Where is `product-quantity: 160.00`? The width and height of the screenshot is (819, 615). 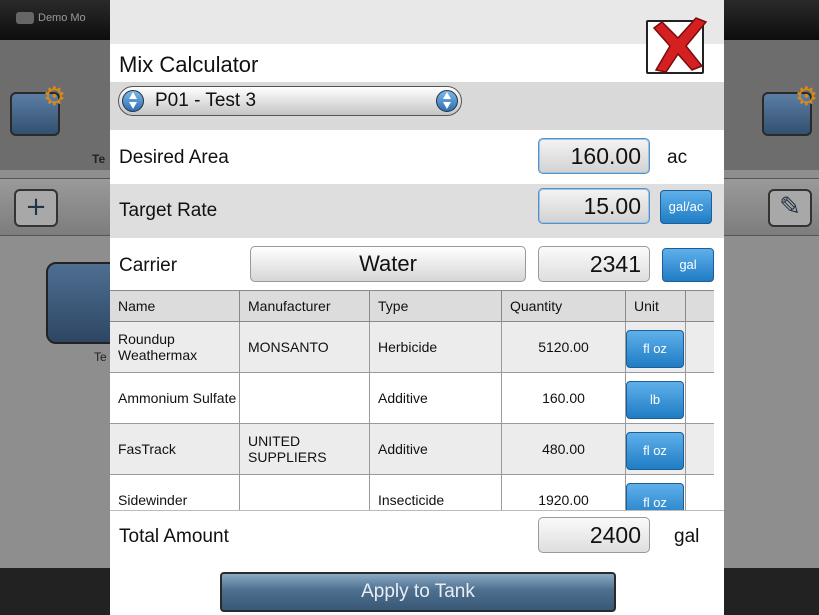
product-quantity: 160.00 is located at coordinates (564, 398).